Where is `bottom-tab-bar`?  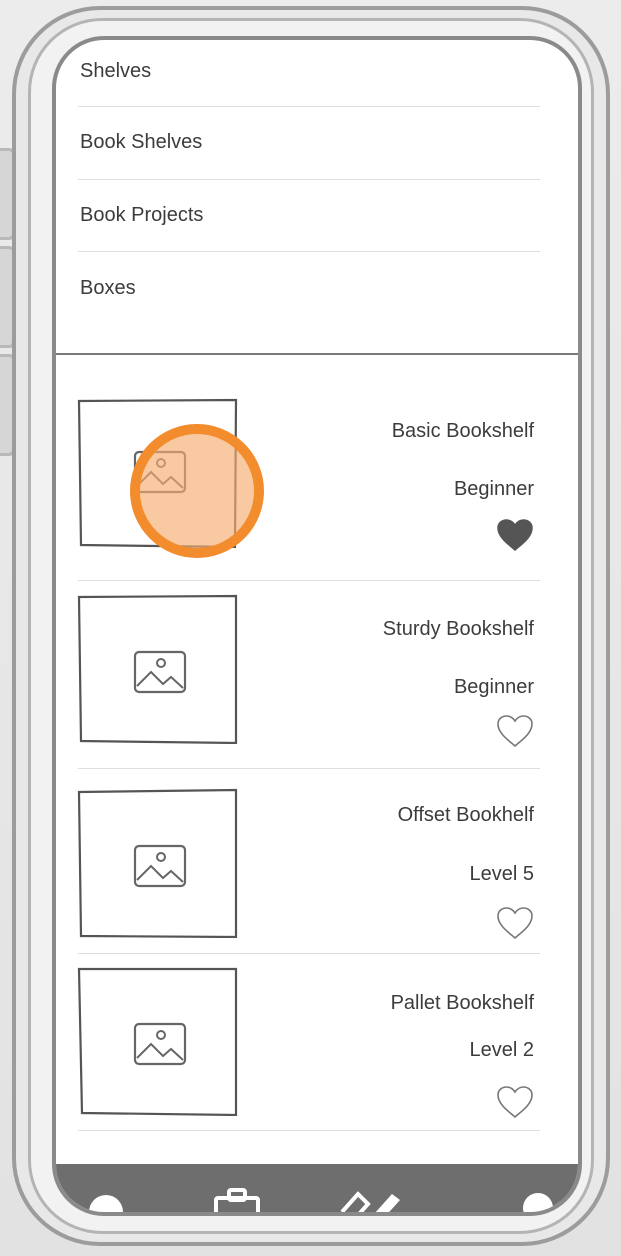 bottom-tab-bar is located at coordinates (317, 1190).